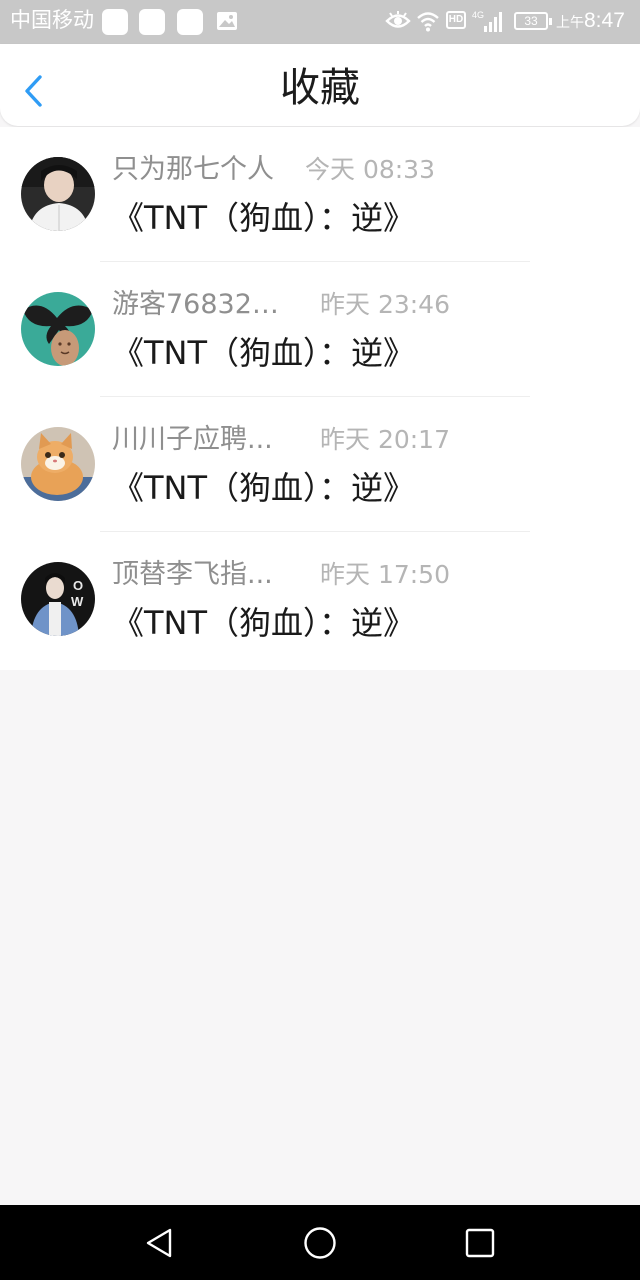  What do you see at coordinates (385, 574) in the screenshot?
I see `favorite-time: 昨天 17:50` at bounding box center [385, 574].